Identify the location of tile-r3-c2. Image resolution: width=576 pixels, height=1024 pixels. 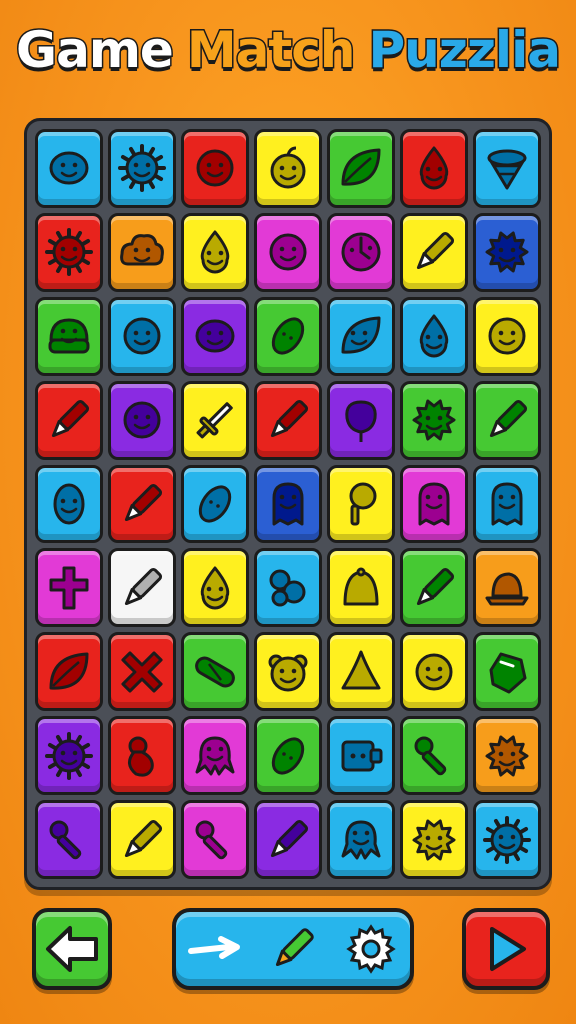
(142, 336).